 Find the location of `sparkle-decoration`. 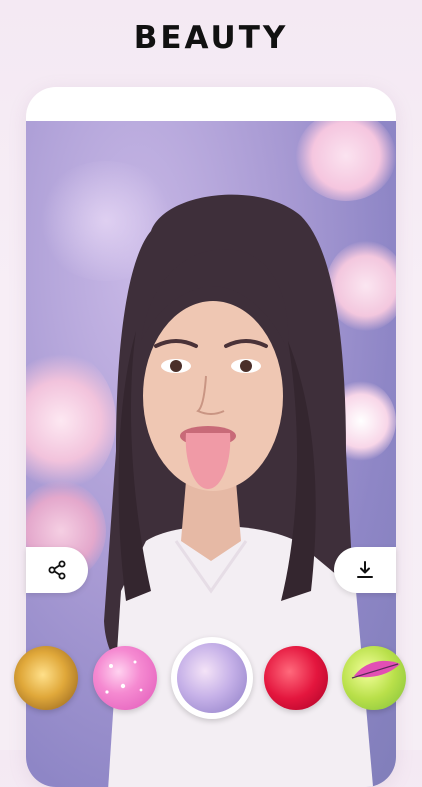

sparkle-decoration is located at coordinates (124, 677).